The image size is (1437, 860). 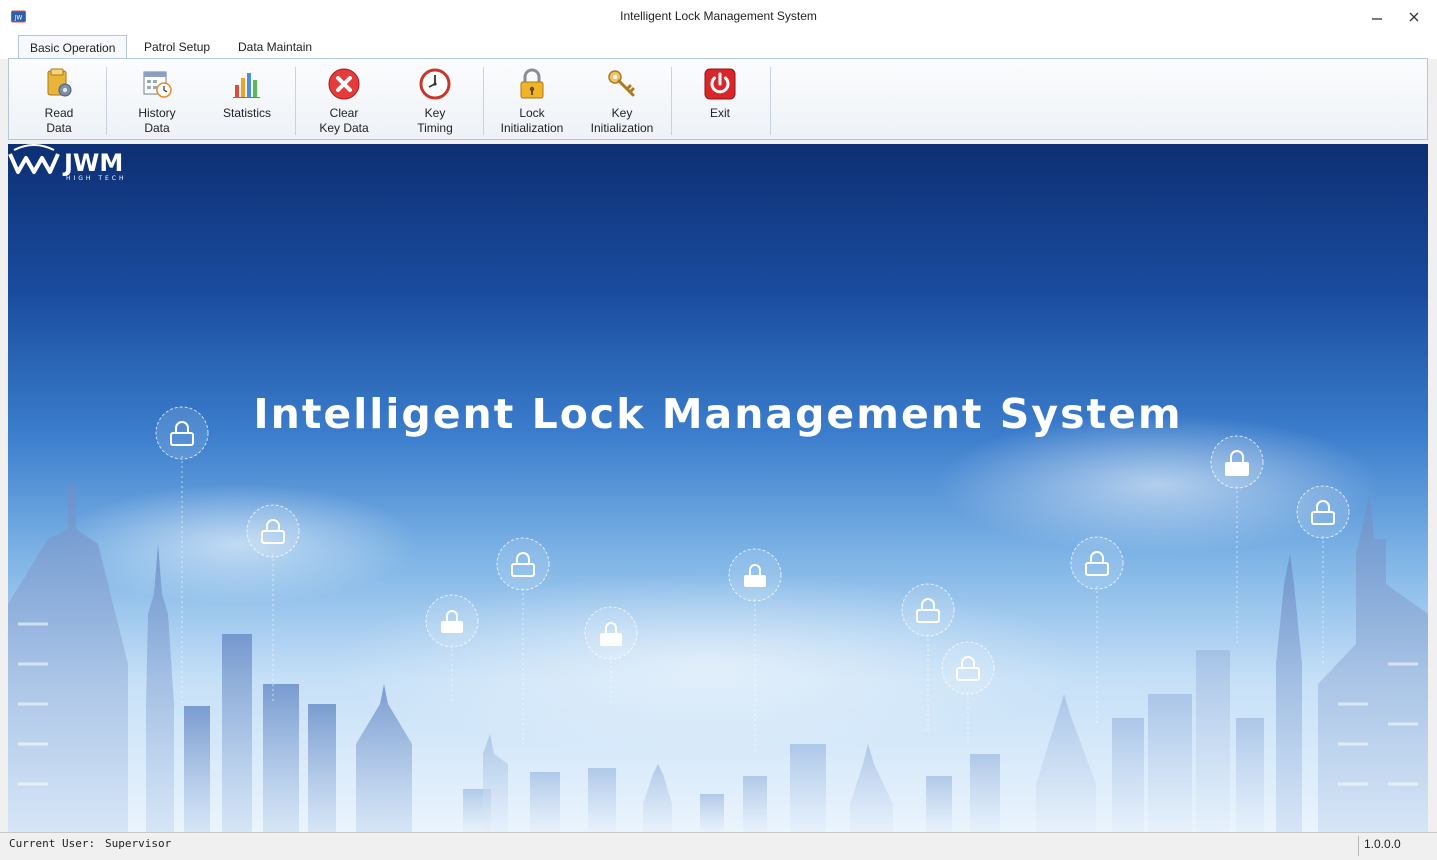 I want to click on key-initialization-button: Key Initialization, so click(x=622, y=99).